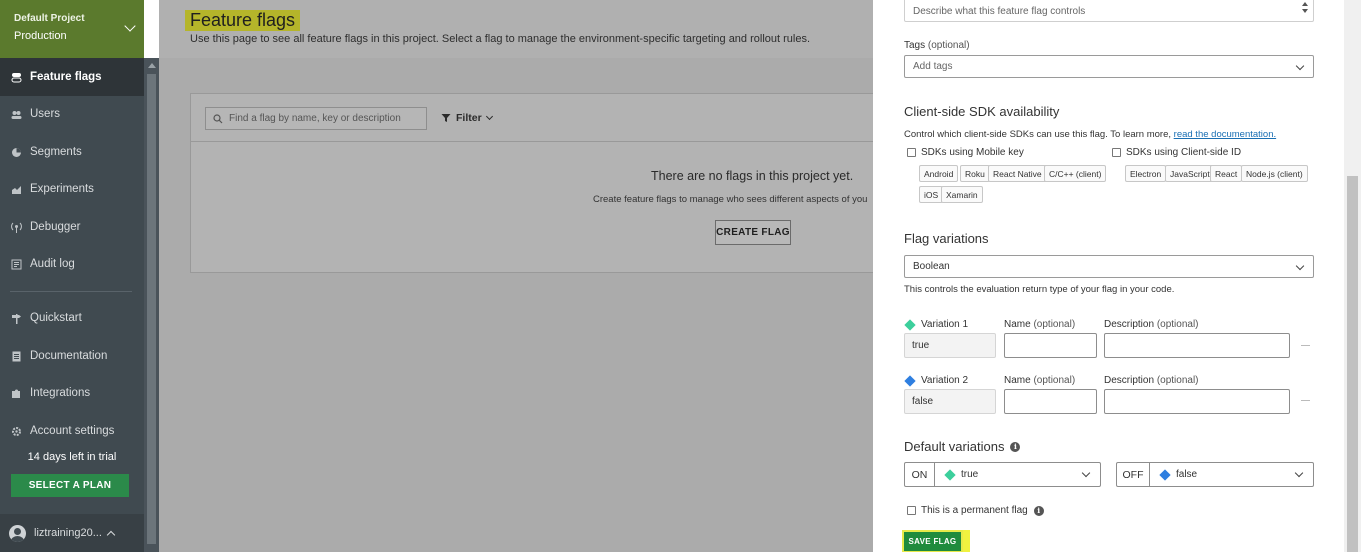  I want to click on documentation-link: read the documentation., so click(1225, 134).